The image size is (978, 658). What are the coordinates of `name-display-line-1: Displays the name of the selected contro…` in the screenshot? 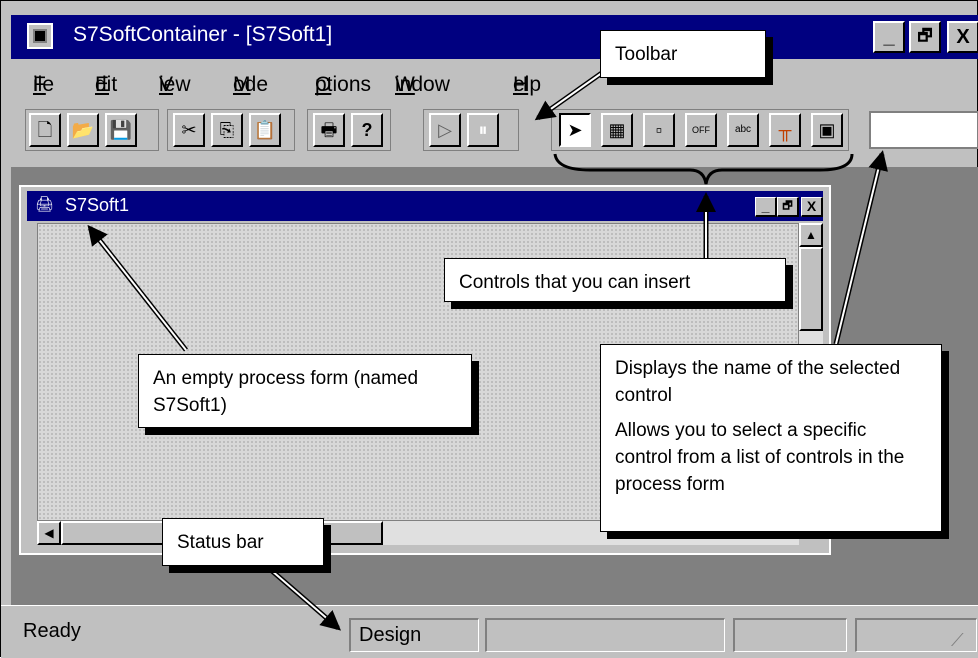 It's located at (758, 382).